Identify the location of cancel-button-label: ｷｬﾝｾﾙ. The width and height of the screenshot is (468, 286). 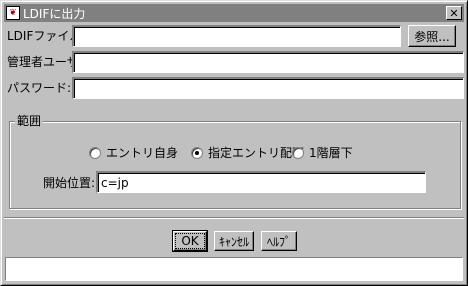
(233, 241).